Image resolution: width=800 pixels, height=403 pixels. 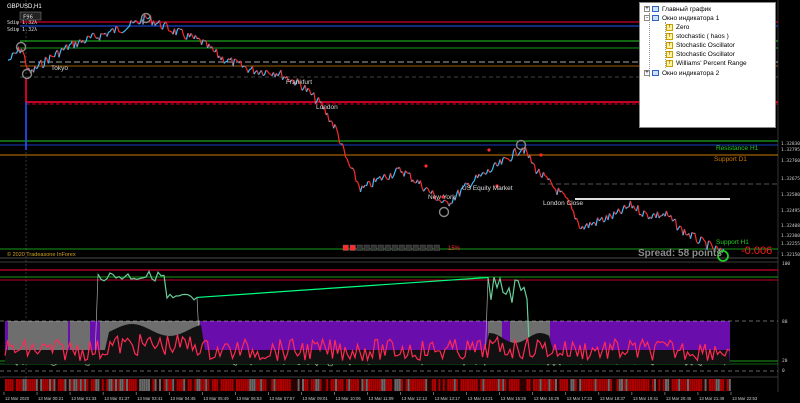 What do you see at coordinates (702, 36) in the screenshot?
I see `tree-item-label: stochastic ( haos )` at bounding box center [702, 36].